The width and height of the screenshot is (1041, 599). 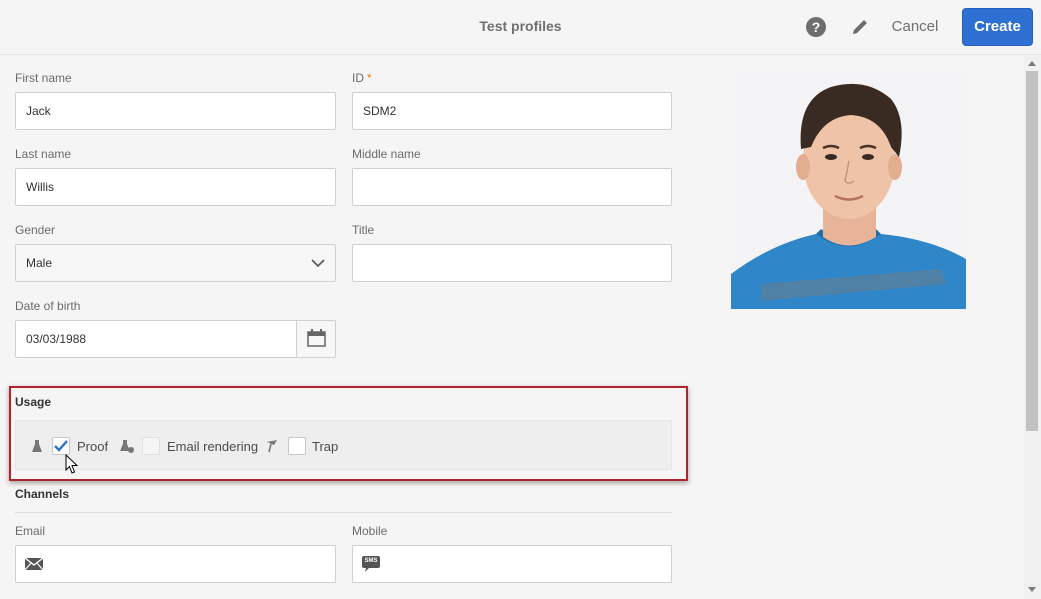 What do you see at coordinates (512, 564) in the screenshot?
I see `mobile-input` at bounding box center [512, 564].